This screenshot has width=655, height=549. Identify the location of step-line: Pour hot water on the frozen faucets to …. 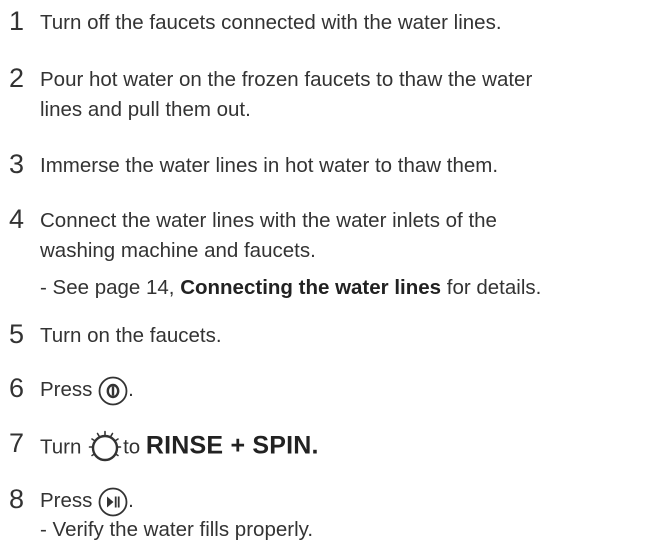
(286, 79).